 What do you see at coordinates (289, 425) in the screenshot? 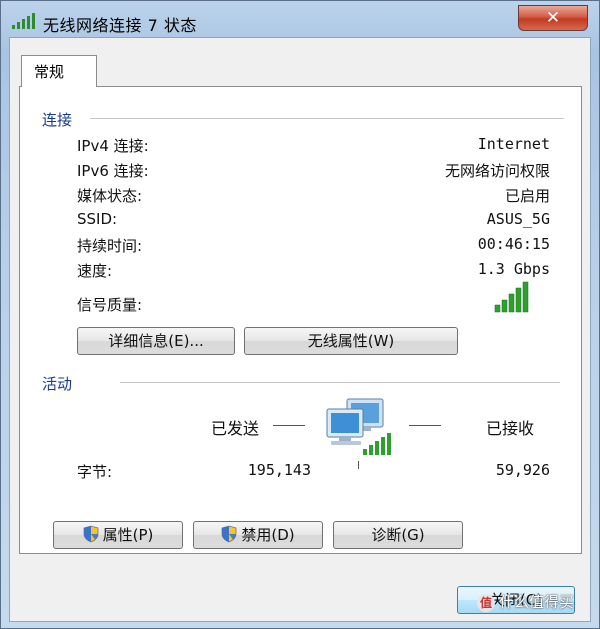
I see `sent-line` at bounding box center [289, 425].